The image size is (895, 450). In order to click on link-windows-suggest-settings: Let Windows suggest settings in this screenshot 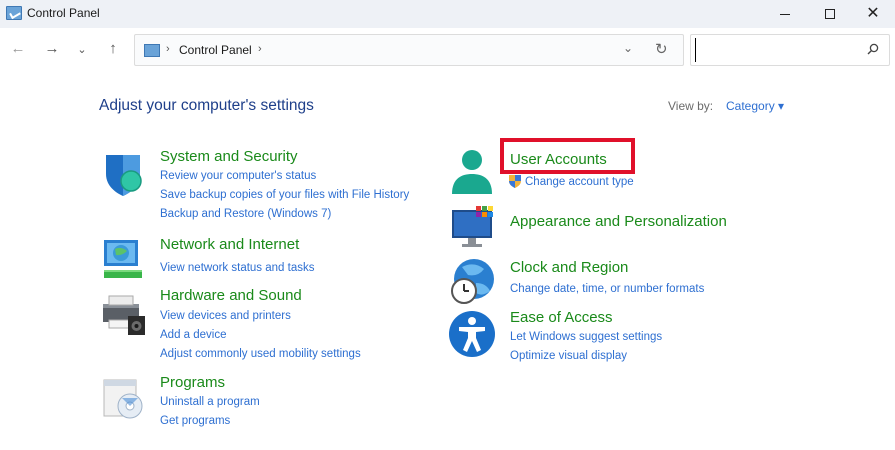, I will do `click(586, 337)`.